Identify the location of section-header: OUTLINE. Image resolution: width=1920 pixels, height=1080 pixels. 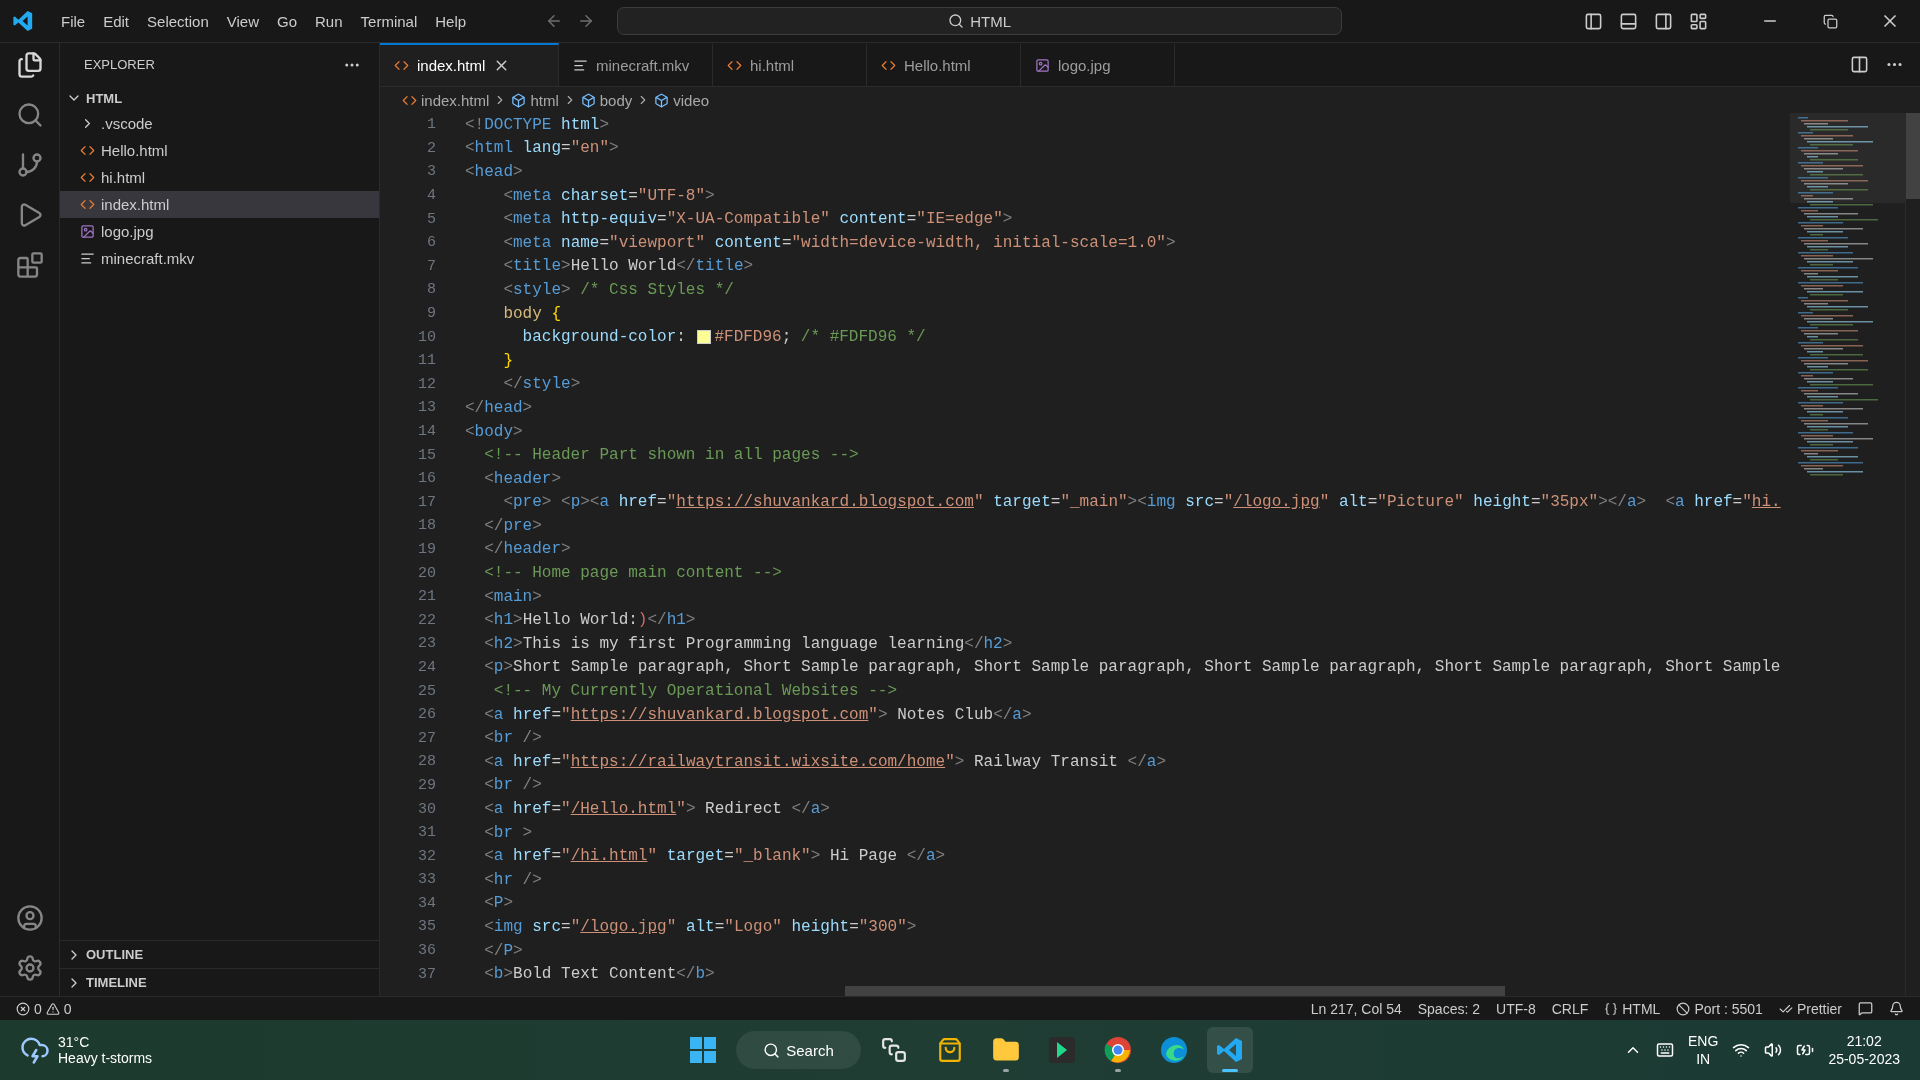
(219, 954).